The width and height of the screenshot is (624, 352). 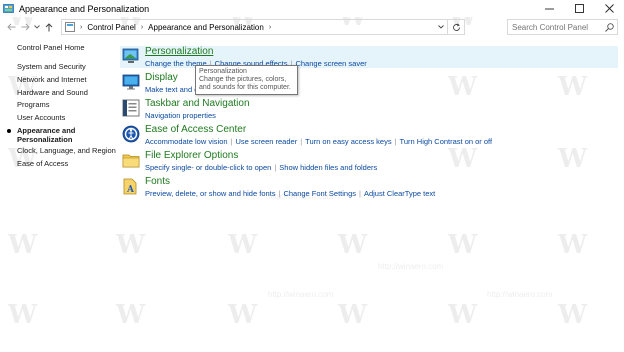 What do you see at coordinates (446, 141) in the screenshot?
I see `link-turn-high-contrast: Turn High Contrast on or off` at bounding box center [446, 141].